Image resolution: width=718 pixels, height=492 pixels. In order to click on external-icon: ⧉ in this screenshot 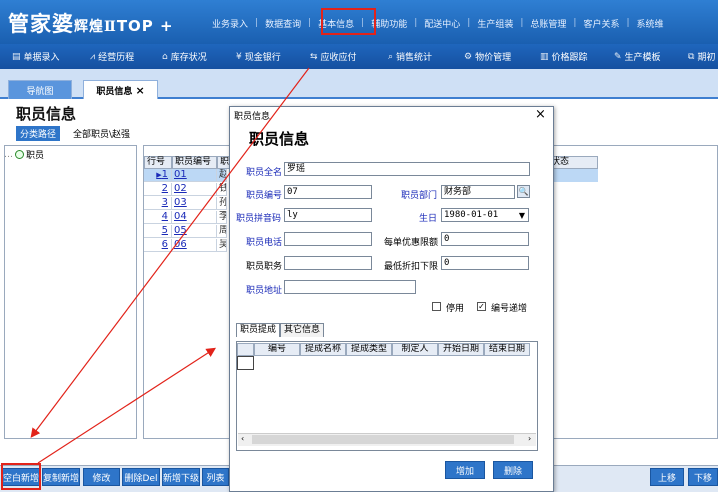, I will do `click(691, 56)`.